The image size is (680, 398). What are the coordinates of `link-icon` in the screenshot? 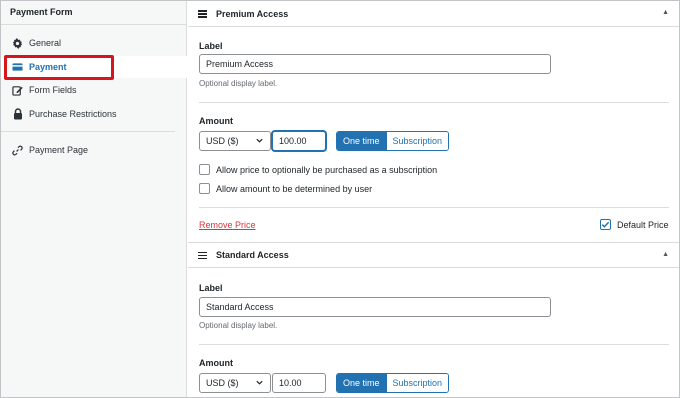 It's located at (17, 150).